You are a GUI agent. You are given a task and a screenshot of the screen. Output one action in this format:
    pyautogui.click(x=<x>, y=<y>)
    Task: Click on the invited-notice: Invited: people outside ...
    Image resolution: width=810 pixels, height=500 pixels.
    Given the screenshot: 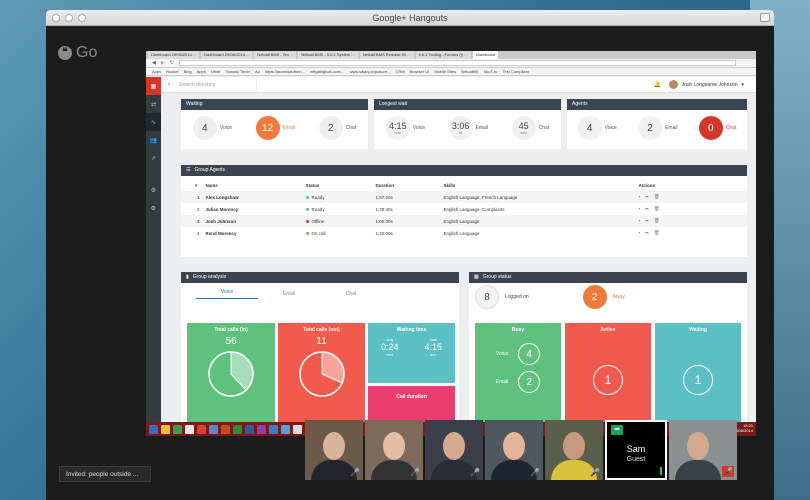 What is the action you would take?
    pyautogui.click(x=105, y=474)
    